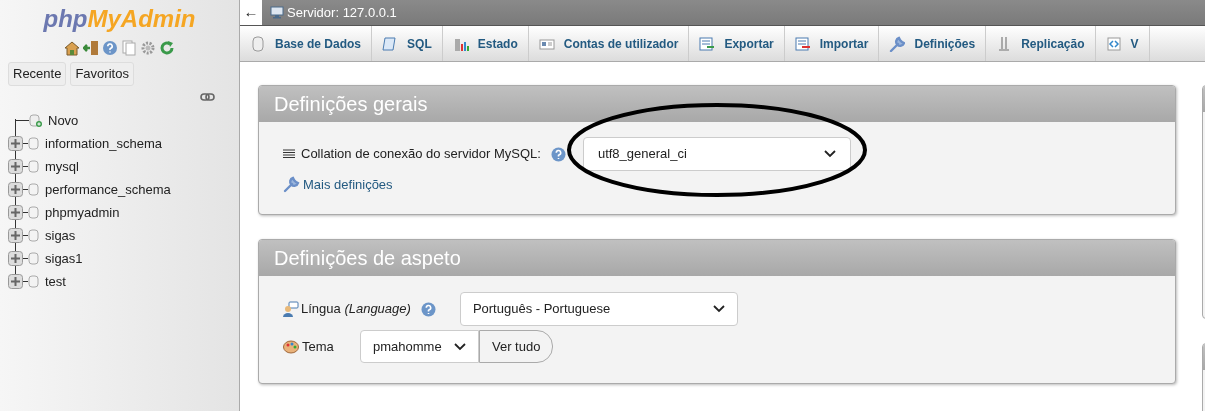  Describe the element at coordinates (37, 74) in the screenshot. I see `sidebar-tab: Recente` at that location.